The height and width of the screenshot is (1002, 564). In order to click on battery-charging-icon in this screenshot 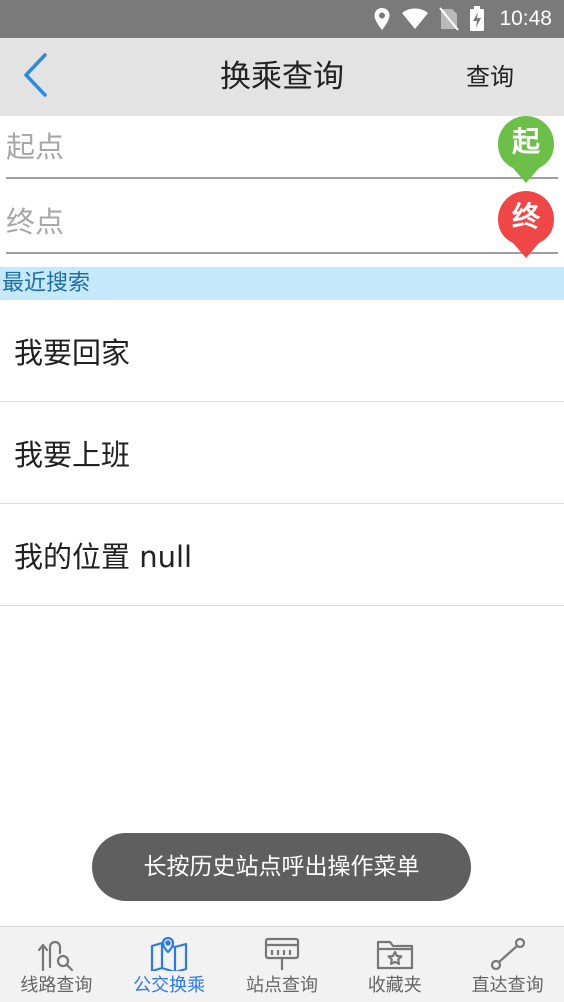, I will do `click(477, 19)`.